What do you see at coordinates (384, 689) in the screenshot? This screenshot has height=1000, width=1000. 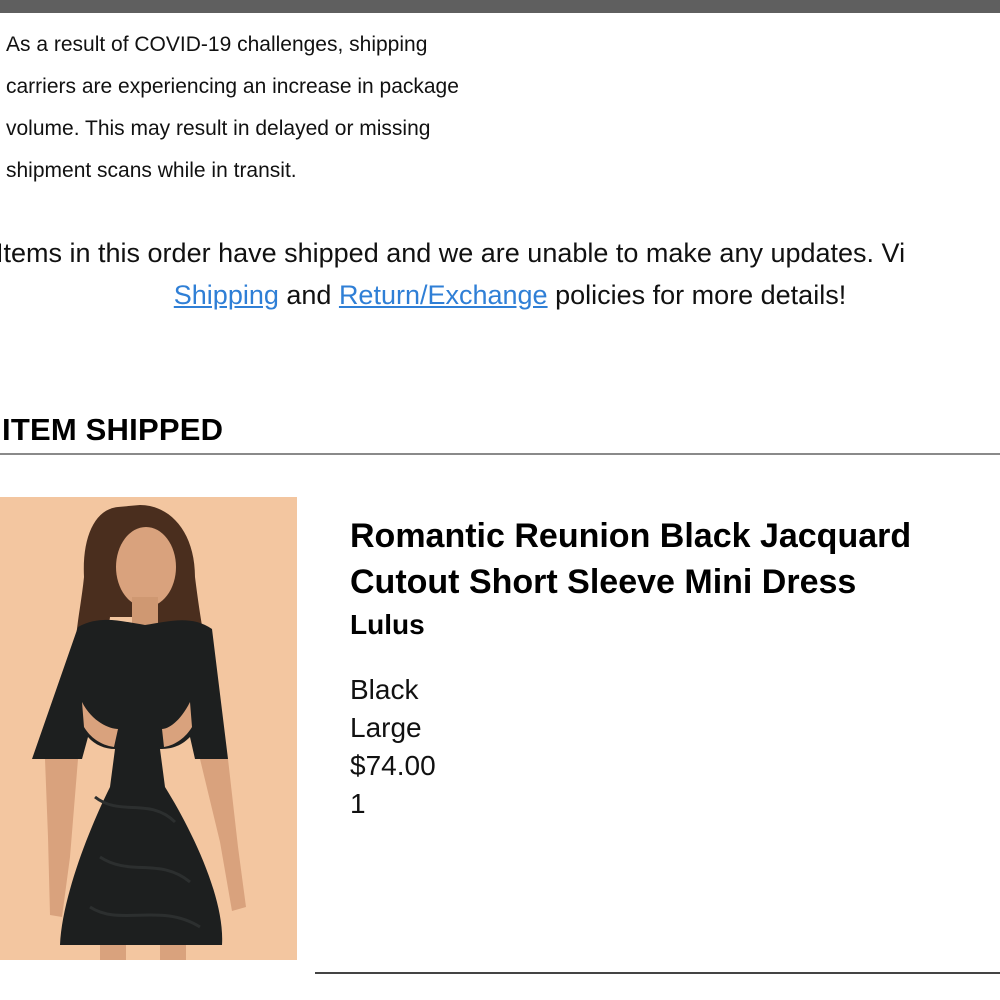 I see `product-color: Black` at bounding box center [384, 689].